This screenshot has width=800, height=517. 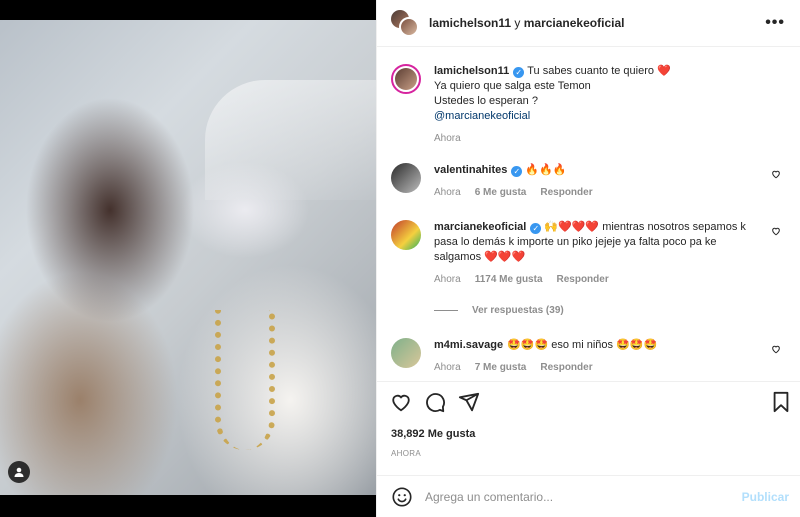 What do you see at coordinates (582, 345) in the screenshot?
I see `comment-text: eso mi niños` at bounding box center [582, 345].